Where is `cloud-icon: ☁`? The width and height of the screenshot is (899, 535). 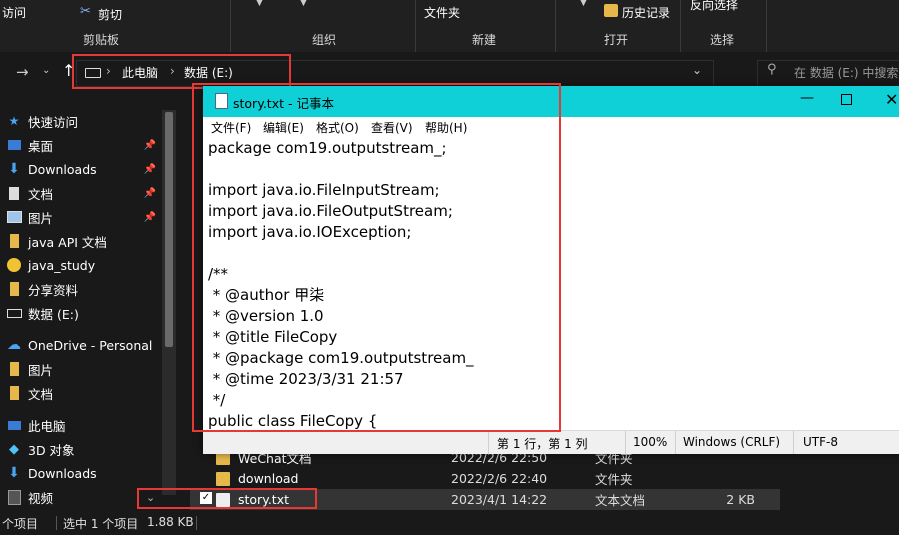 cloud-icon: ☁ is located at coordinates (14, 345).